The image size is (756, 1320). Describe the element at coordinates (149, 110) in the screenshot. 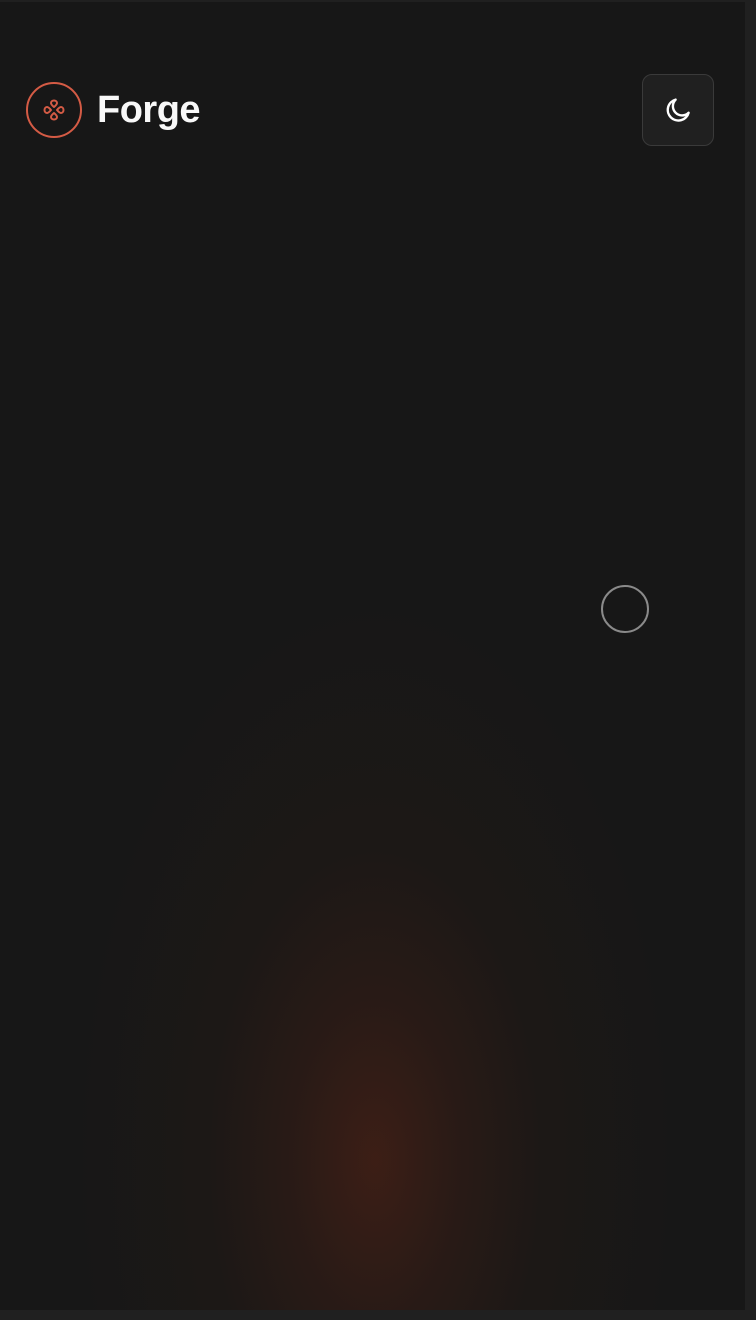

I see `brand-name: Forge` at that location.